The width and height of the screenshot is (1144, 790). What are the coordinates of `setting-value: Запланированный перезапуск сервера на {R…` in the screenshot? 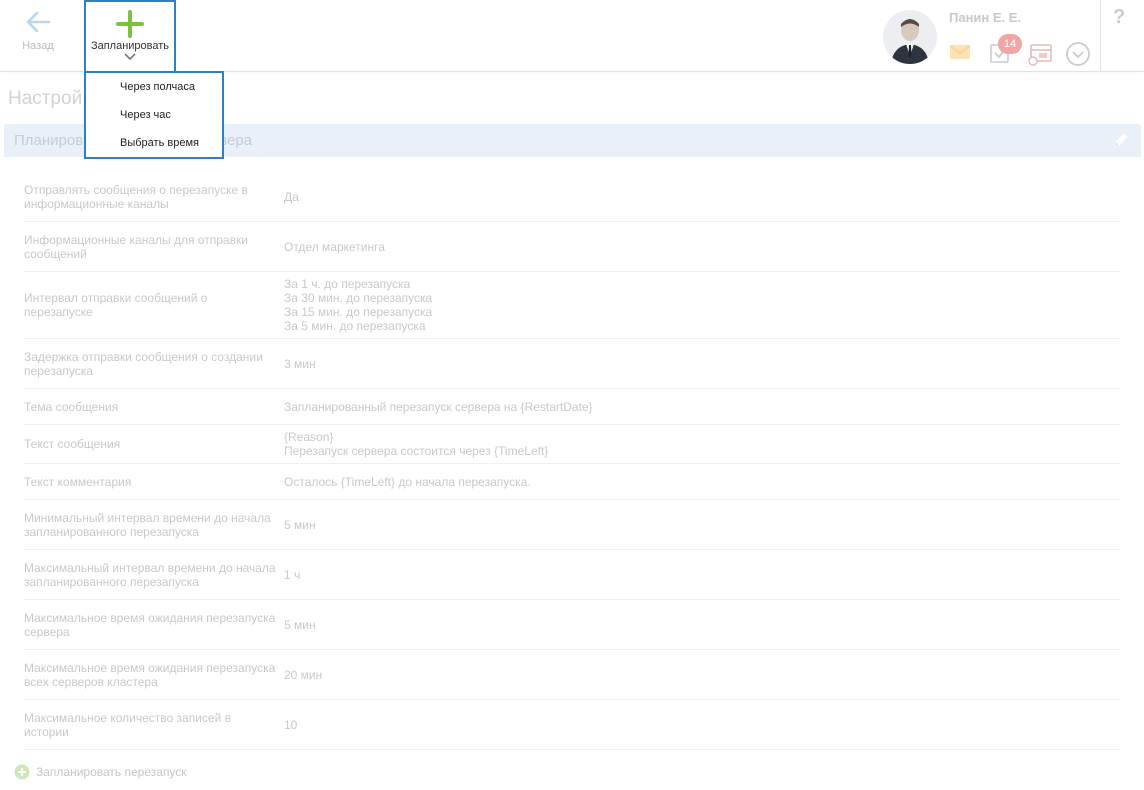 It's located at (438, 406).